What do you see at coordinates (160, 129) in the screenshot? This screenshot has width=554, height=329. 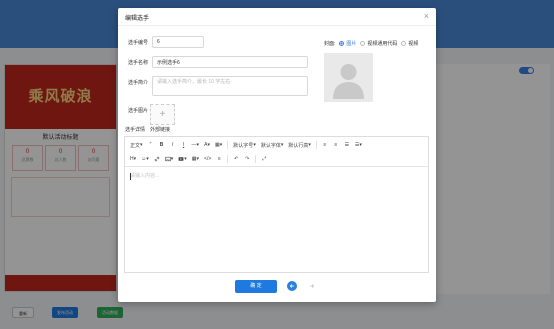 I see `tab-external-link: 外部链接` at bounding box center [160, 129].